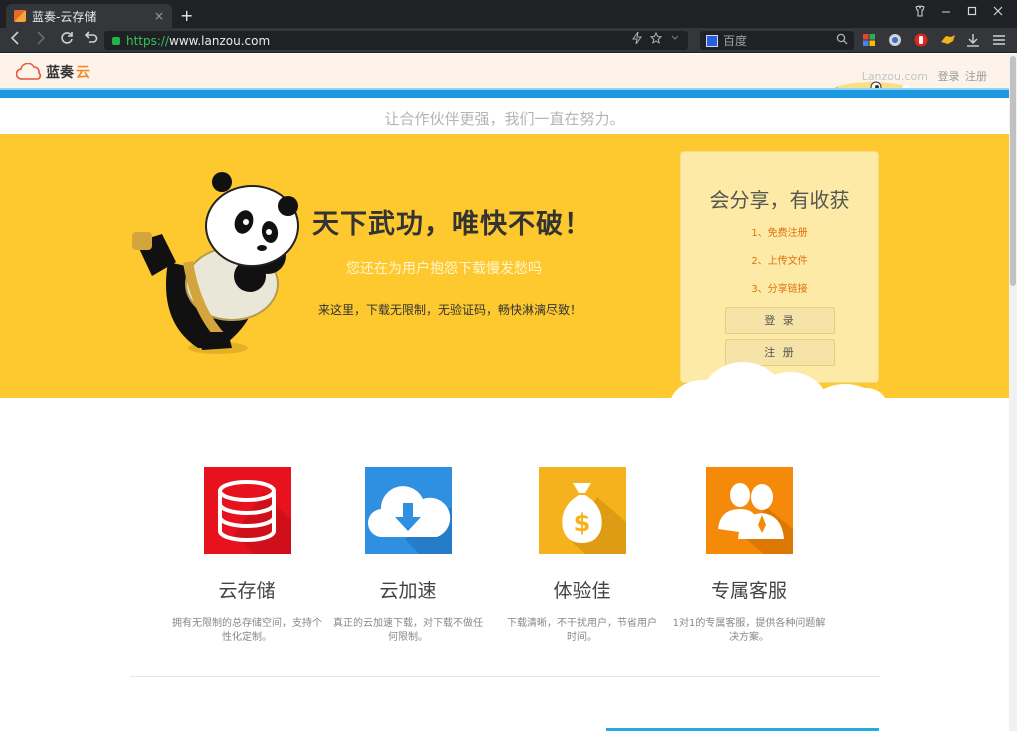 The width and height of the screenshot is (1017, 731). Describe the element at coordinates (712, 40) in the screenshot. I see `baidu-icon` at that location.